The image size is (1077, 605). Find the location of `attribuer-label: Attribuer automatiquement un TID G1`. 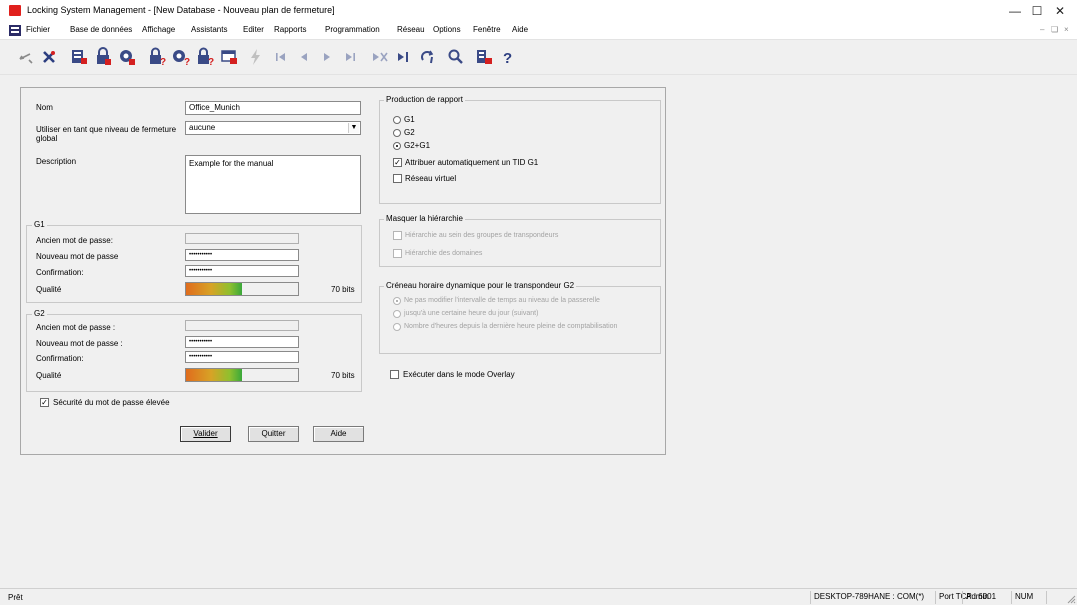

attribuer-label: Attribuer automatiquement un TID G1 is located at coordinates (472, 162).